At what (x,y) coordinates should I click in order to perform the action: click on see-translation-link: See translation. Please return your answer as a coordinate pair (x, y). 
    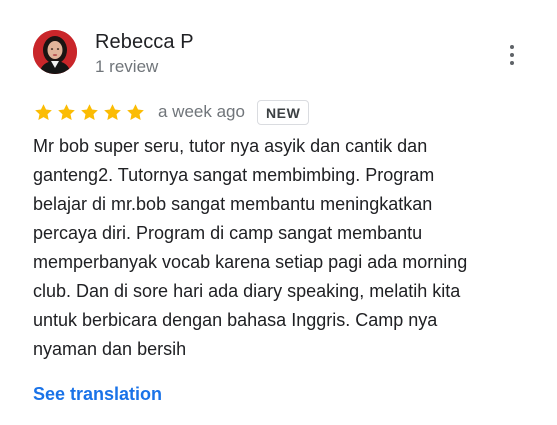
    Looking at the image, I should click on (97, 394).